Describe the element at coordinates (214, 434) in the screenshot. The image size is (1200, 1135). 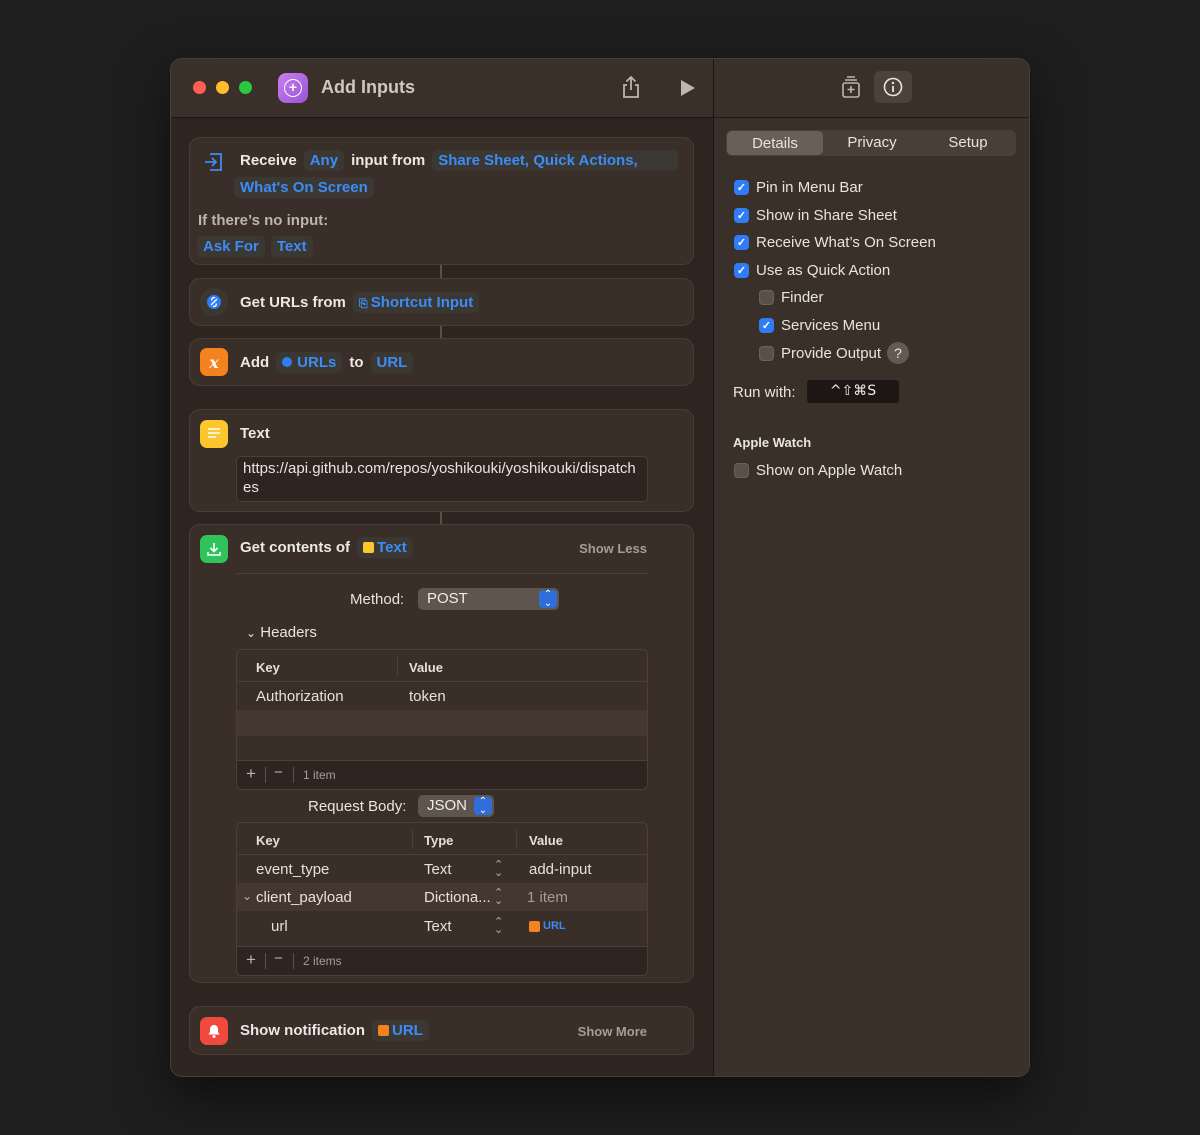
I see `text-lines-icon` at that location.